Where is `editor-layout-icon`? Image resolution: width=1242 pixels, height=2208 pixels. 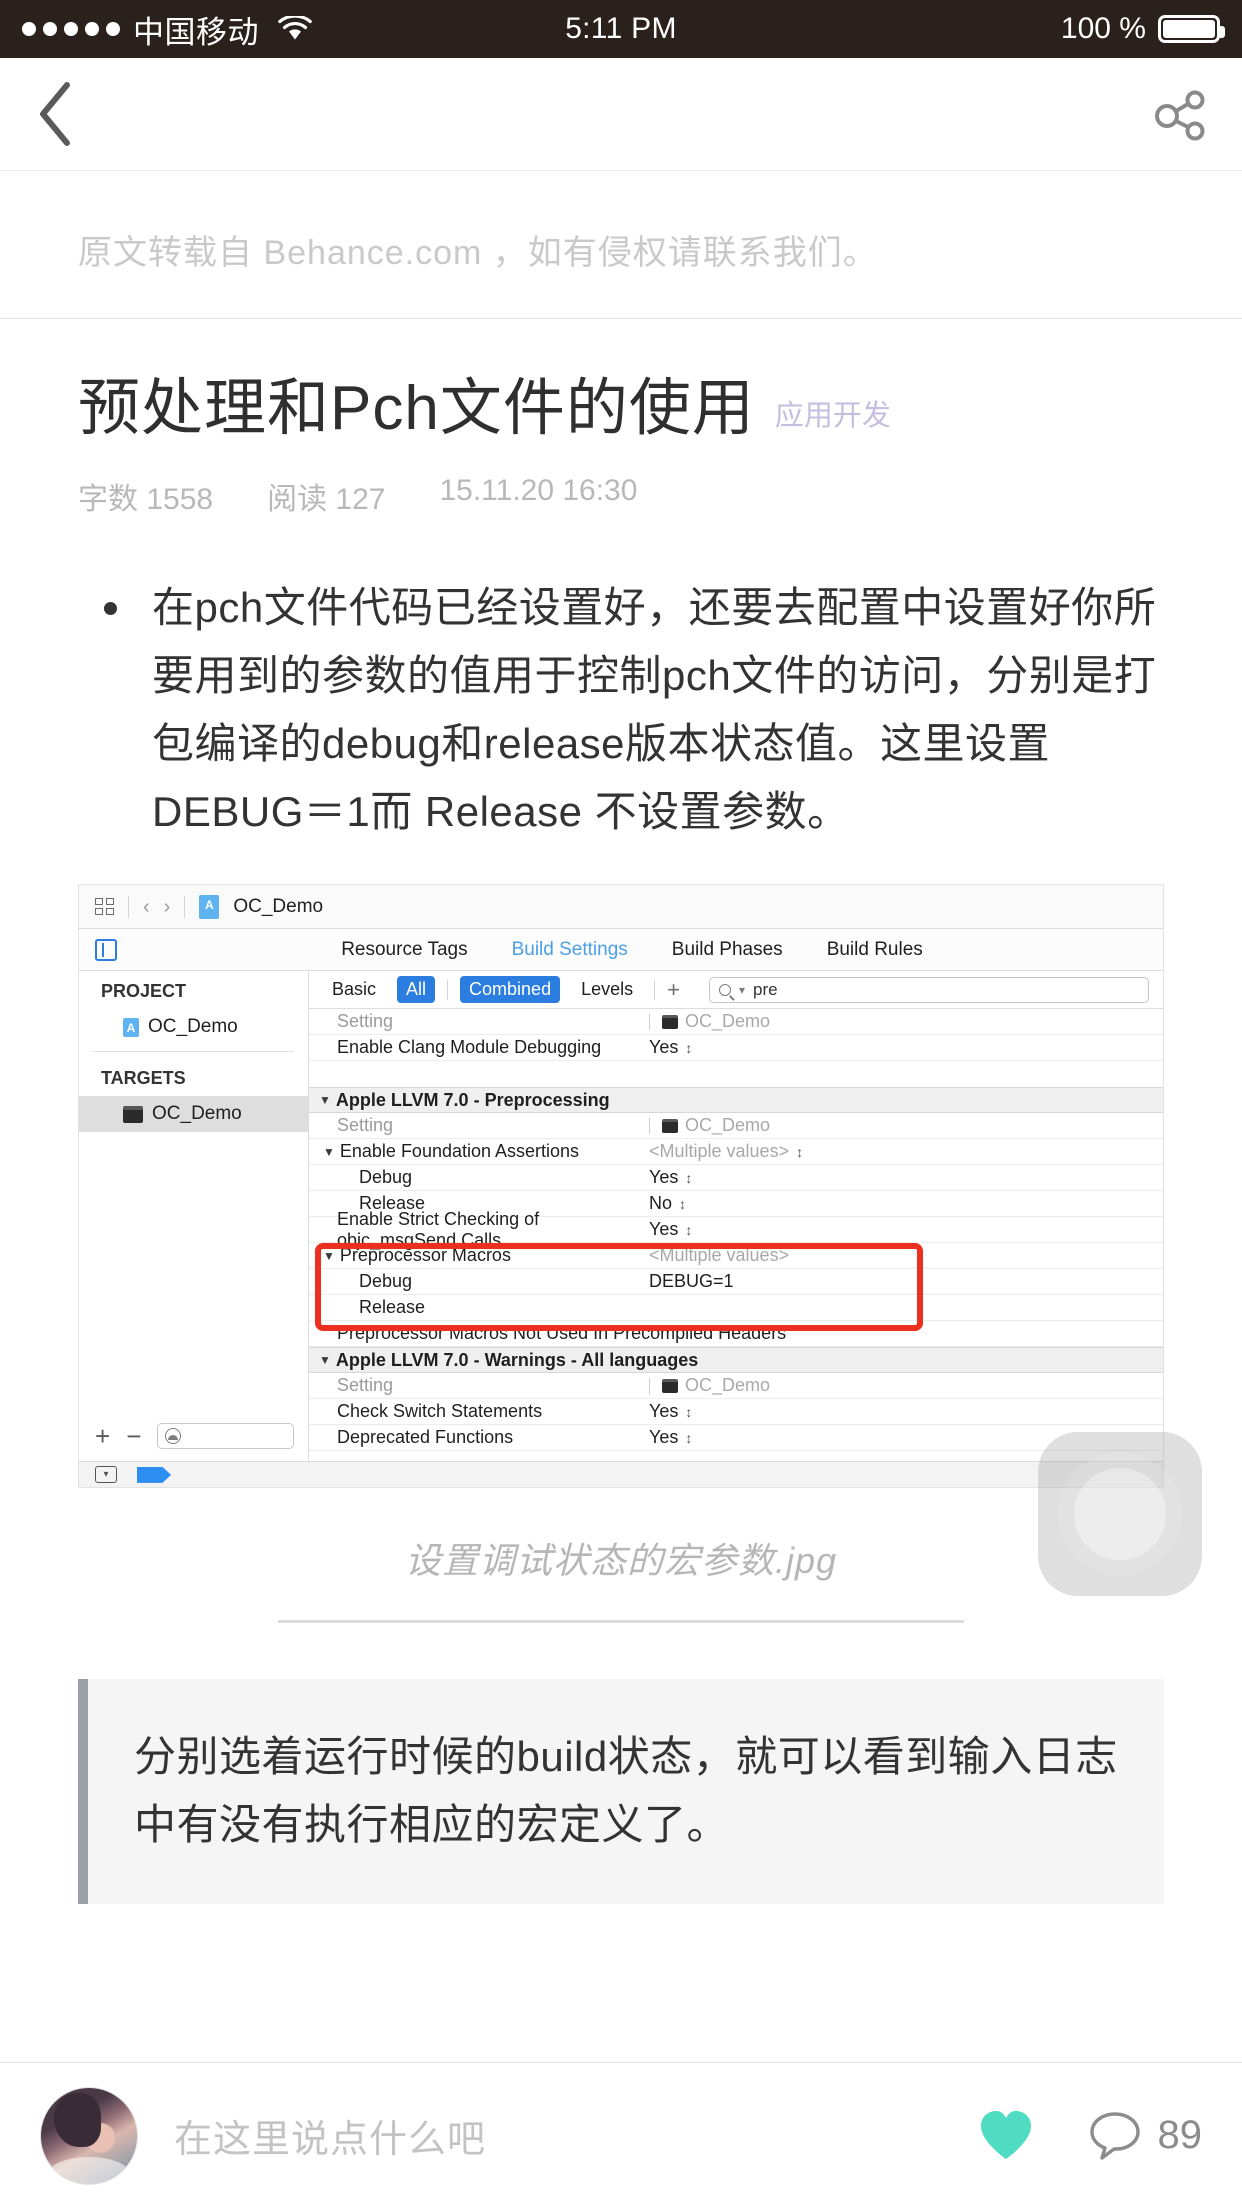 editor-layout-icon is located at coordinates (106, 949).